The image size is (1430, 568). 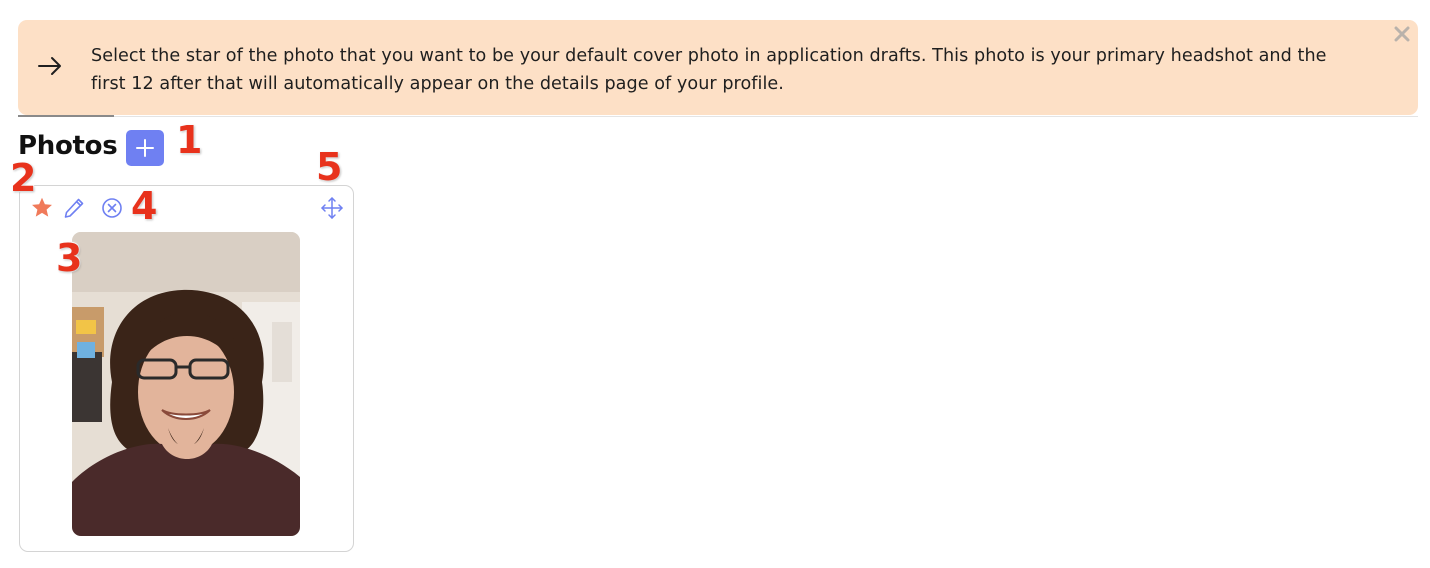 What do you see at coordinates (718, 116) in the screenshot?
I see `tab-divider` at bounding box center [718, 116].